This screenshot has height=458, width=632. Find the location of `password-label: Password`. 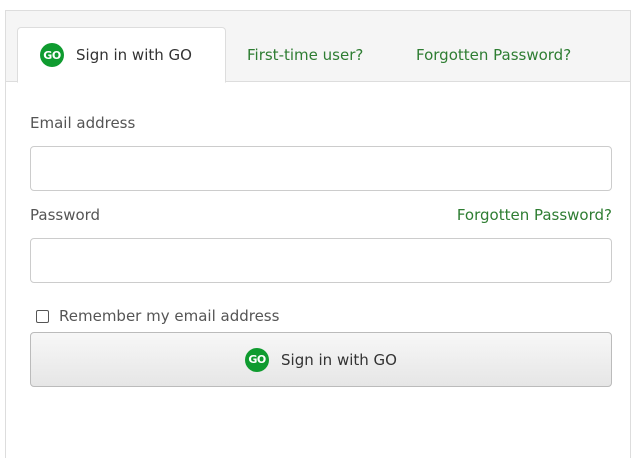

password-label: Password is located at coordinates (65, 215).